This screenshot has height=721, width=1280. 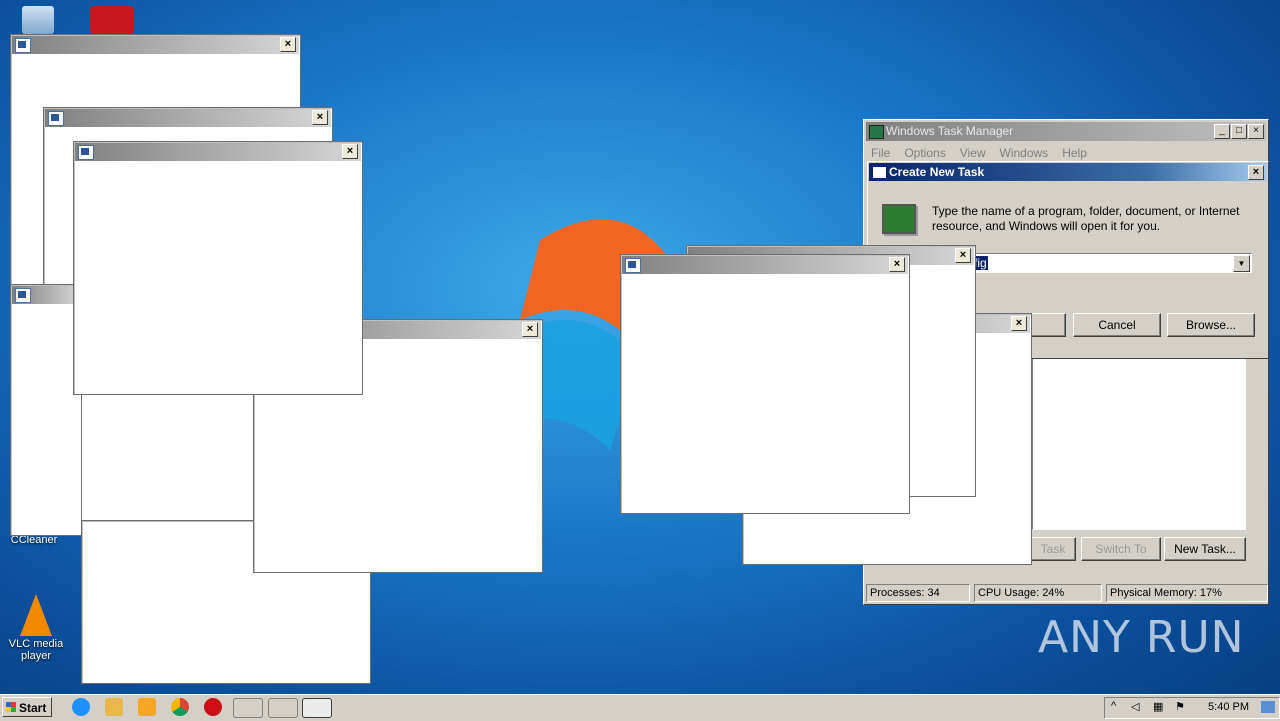 What do you see at coordinates (317, 708) in the screenshot?
I see `run-taskbar-icon` at bounding box center [317, 708].